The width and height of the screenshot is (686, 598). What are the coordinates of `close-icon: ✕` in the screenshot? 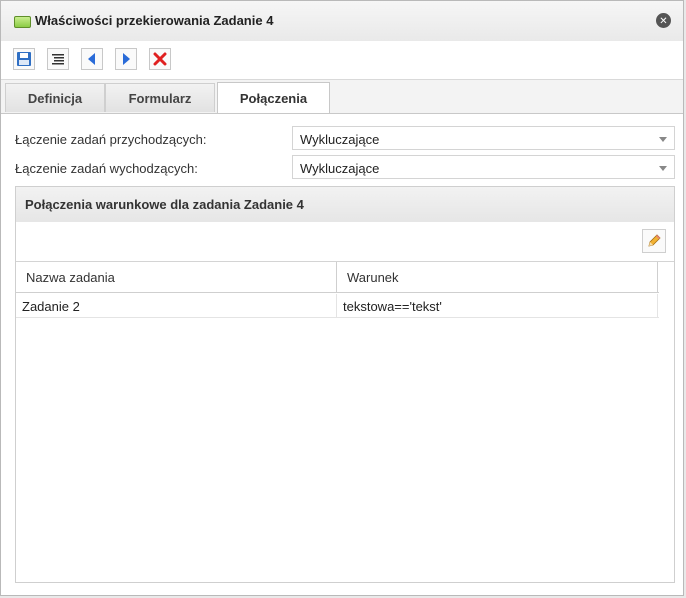 It's located at (663, 21).